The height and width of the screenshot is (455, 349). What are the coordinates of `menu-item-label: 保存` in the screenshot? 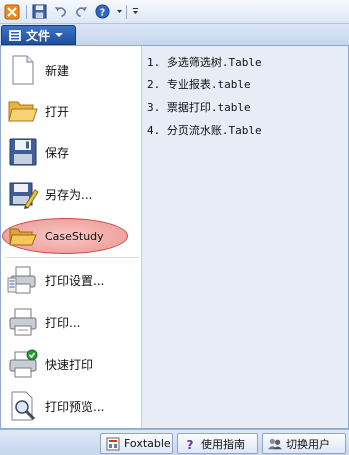 It's located at (57, 152).